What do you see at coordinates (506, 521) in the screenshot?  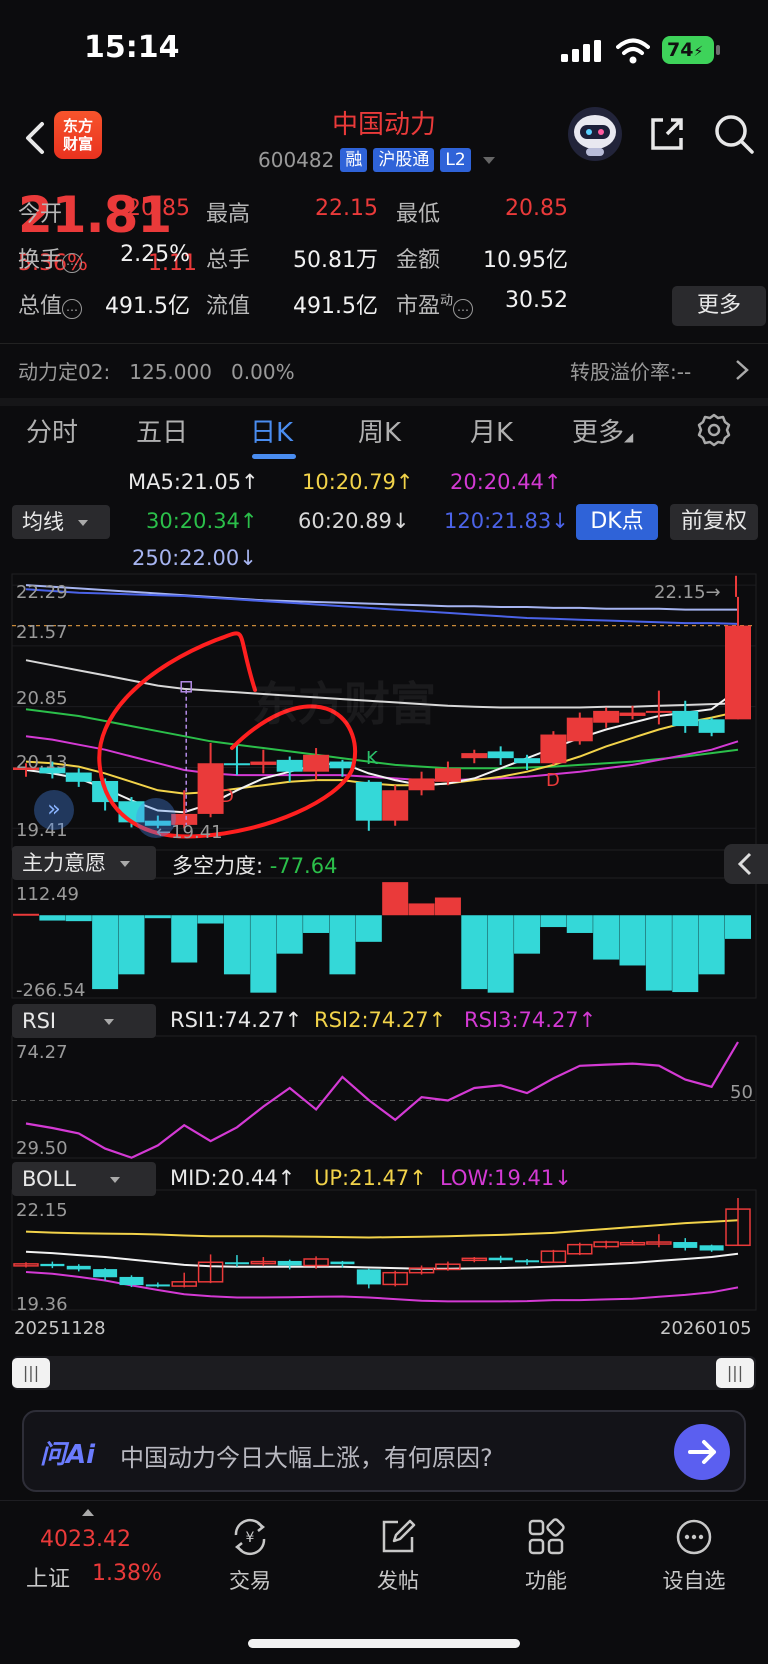 I see `ma120-legend: 120:21.83↓` at bounding box center [506, 521].